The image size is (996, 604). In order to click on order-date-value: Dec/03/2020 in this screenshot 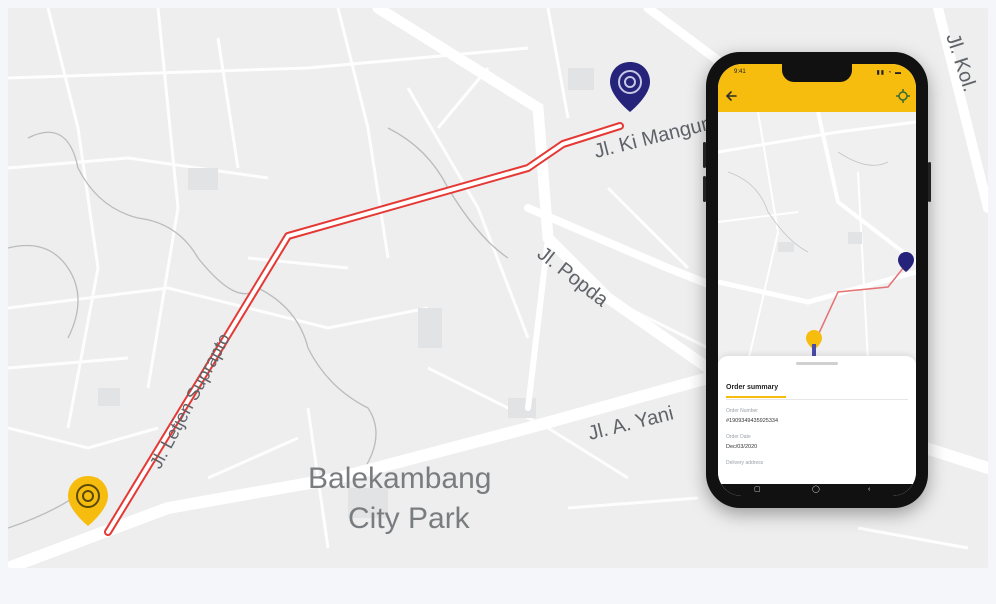, I will do `click(742, 447)`.